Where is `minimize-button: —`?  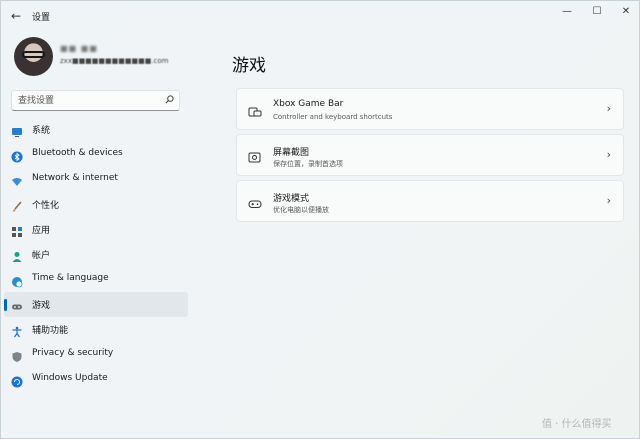
minimize-button: — is located at coordinates (567, 12).